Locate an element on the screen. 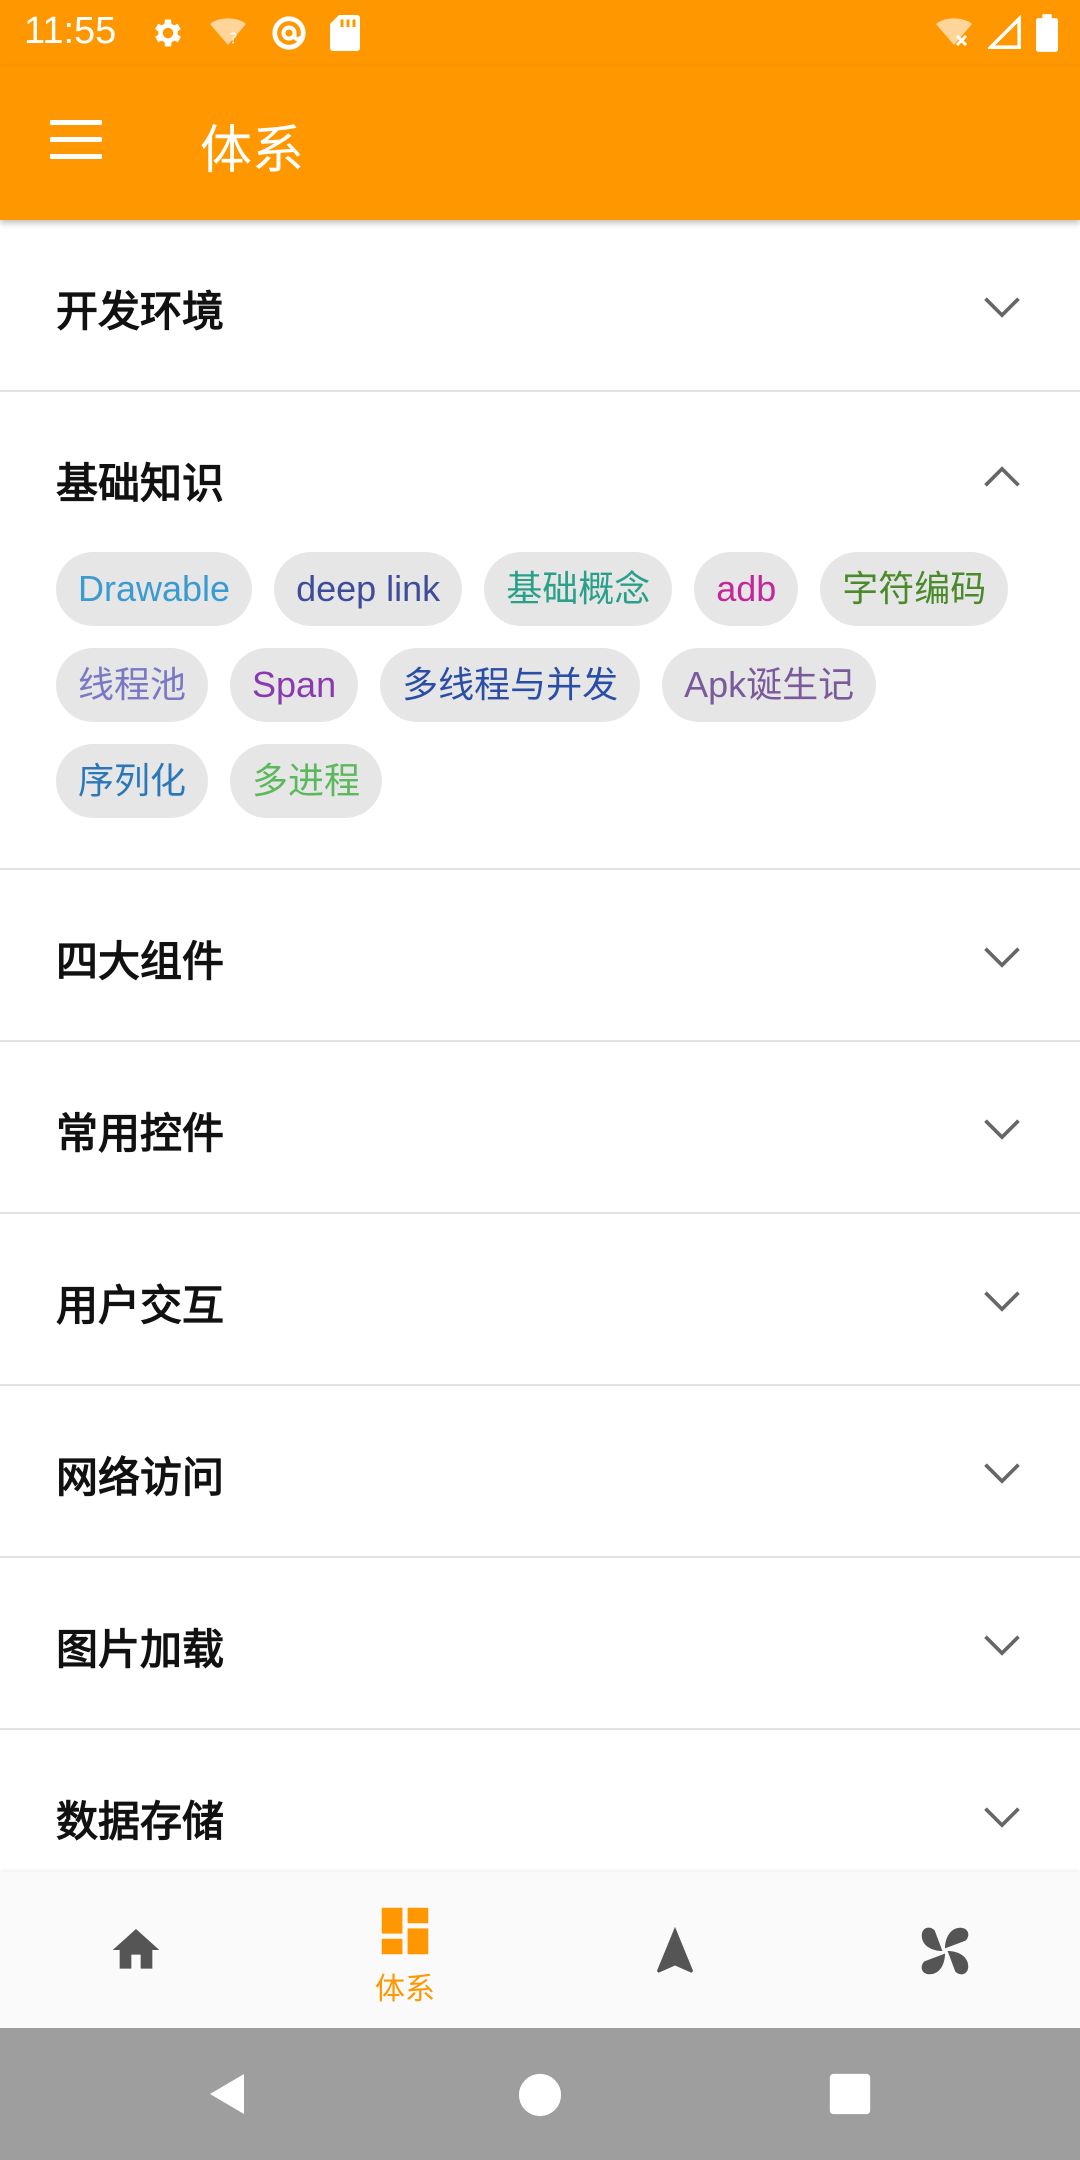 This screenshot has width=1080, height=2160. nav-navigation is located at coordinates (675, 1950).